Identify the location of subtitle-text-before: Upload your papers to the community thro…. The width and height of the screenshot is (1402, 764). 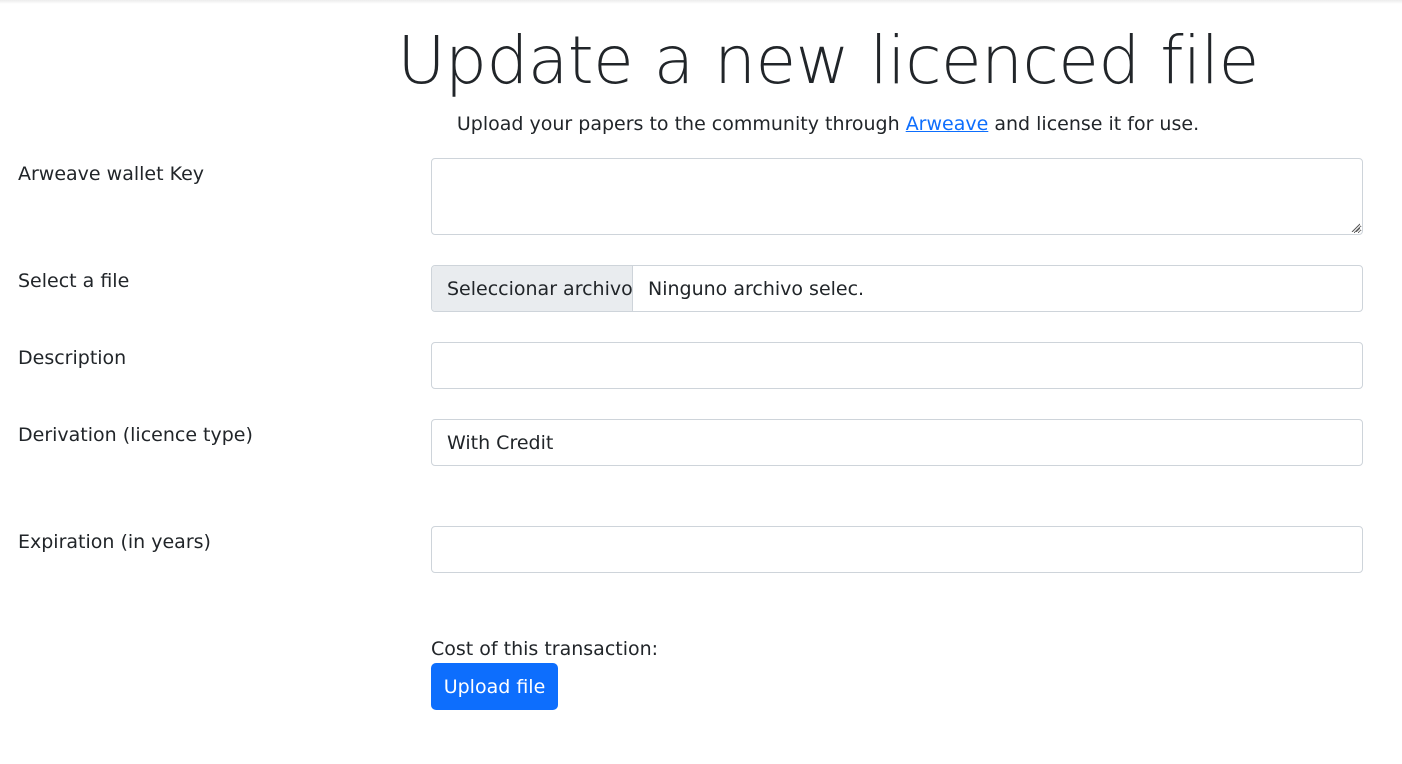
(681, 124).